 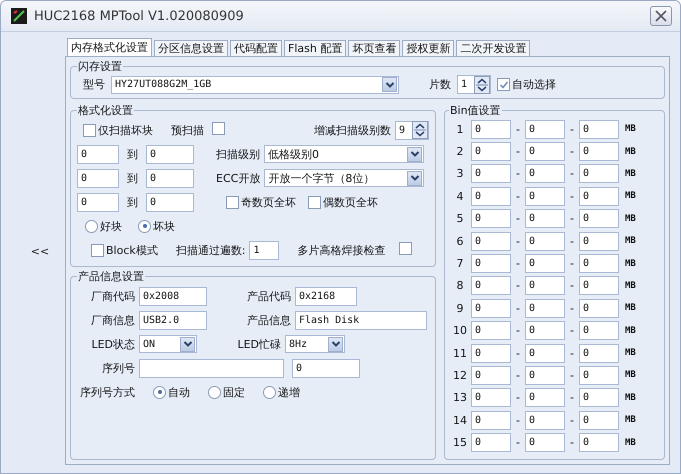 What do you see at coordinates (630, 308) in the screenshot?
I see `unit-label: MB` at bounding box center [630, 308].